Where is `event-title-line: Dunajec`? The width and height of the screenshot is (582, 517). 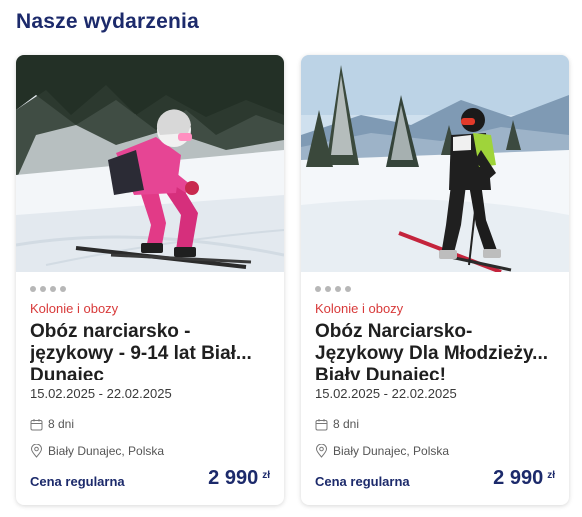
event-title-line: Dunajec is located at coordinates (67, 372).